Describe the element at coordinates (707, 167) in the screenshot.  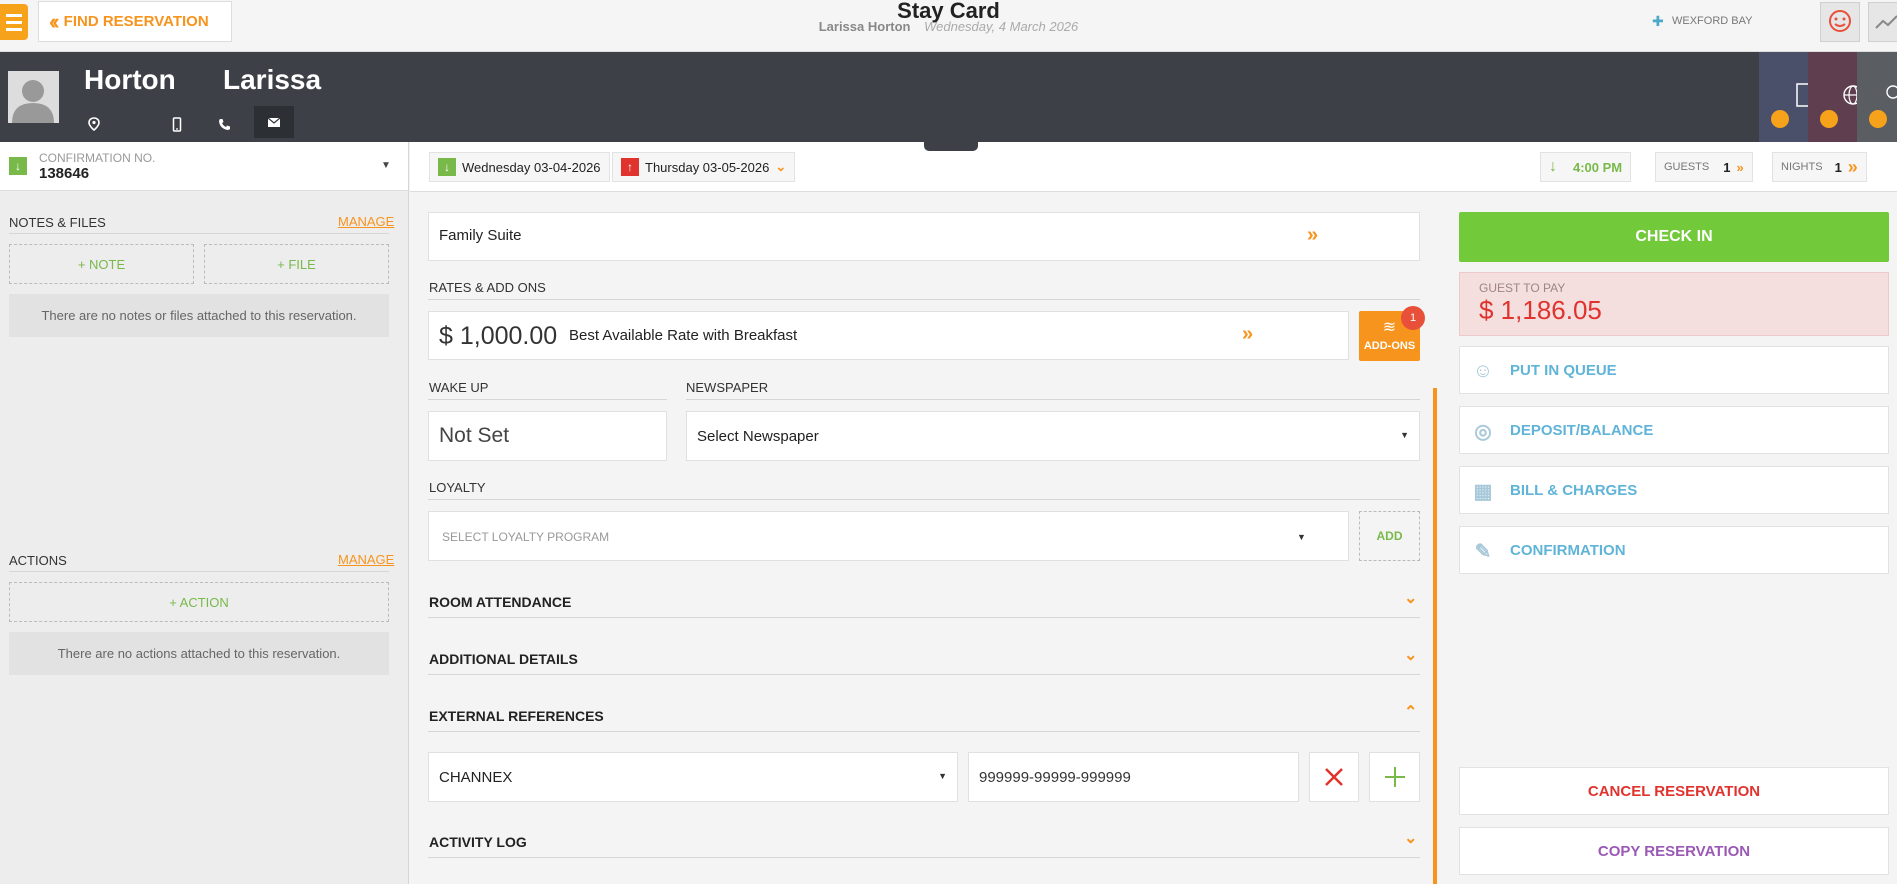
I see `departure-date: Thursday 03-05-2026` at that location.